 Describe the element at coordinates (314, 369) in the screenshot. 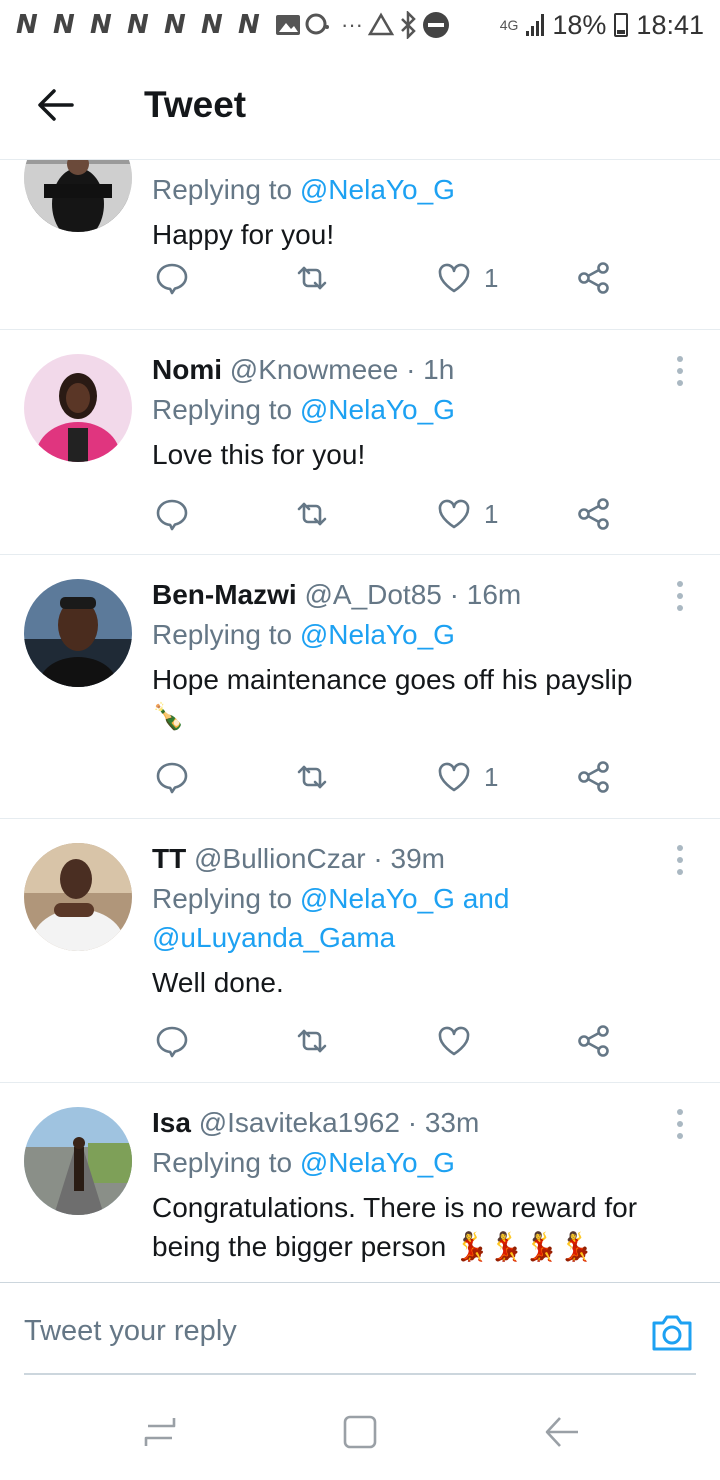

I see `author-handle: @Knowmeee` at that location.